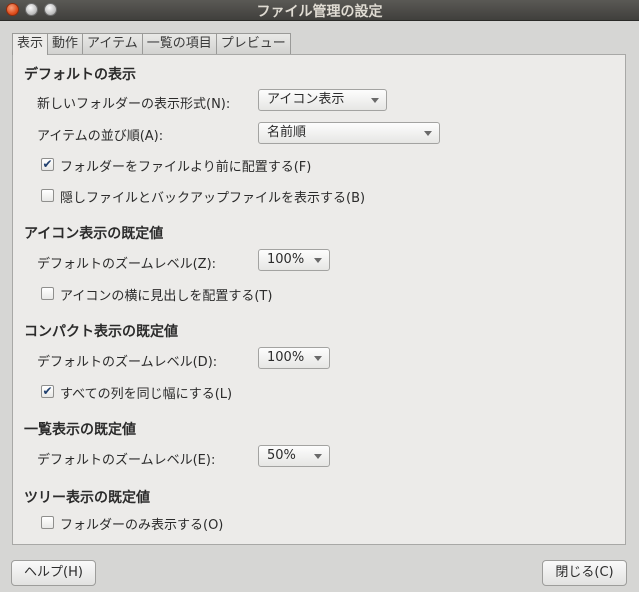 The width and height of the screenshot is (639, 592). What do you see at coordinates (146, 392) in the screenshot?
I see `same-width-columns-label: すべての列を同じ幅にする(L)` at bounding box center [146, 392].